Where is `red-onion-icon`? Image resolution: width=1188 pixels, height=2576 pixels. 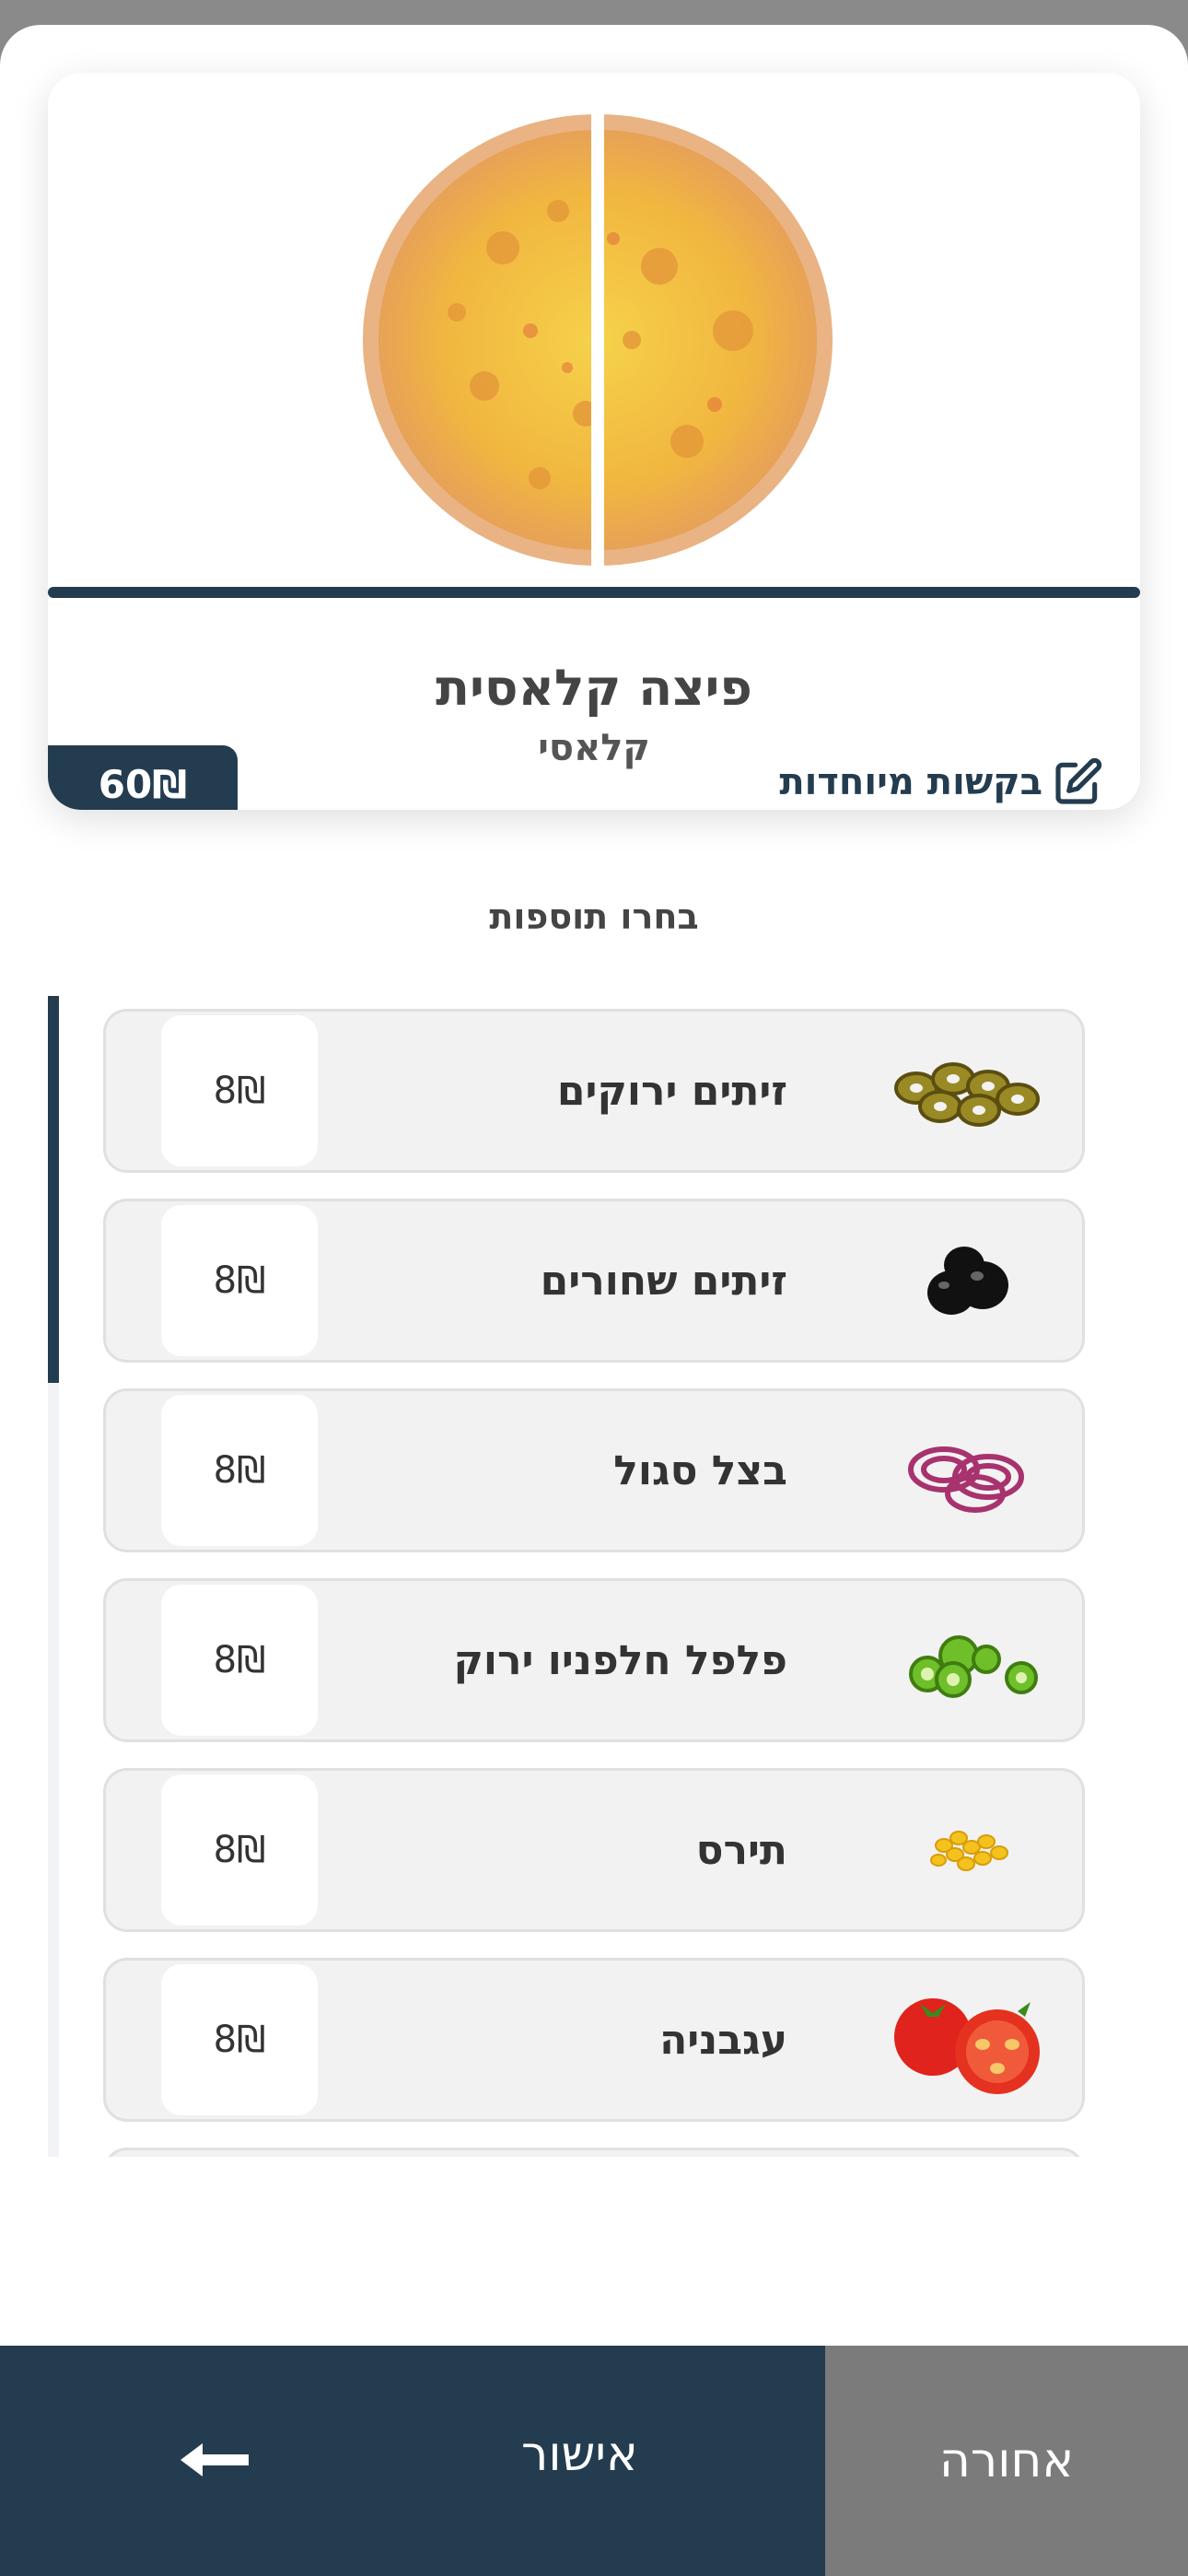
red-onion-icon is located at coordinates (966, 1479).